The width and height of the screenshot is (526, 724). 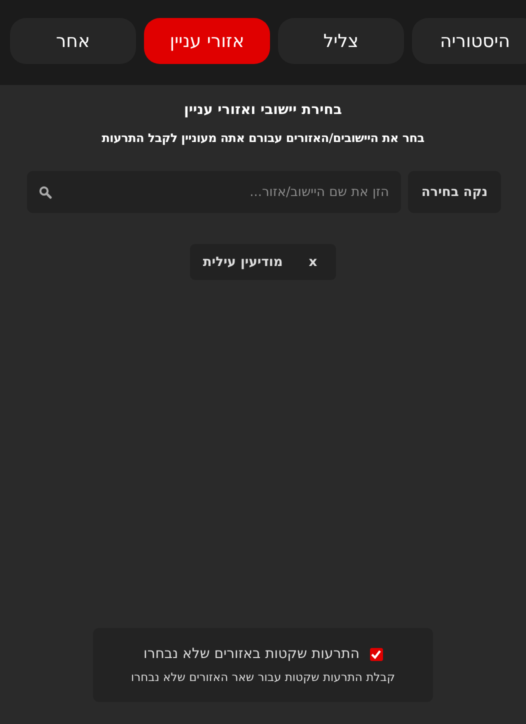 What do you see at coordinates (45, 192) in the screenshot?
I see `search-icon` at bounding box center [45, 192].